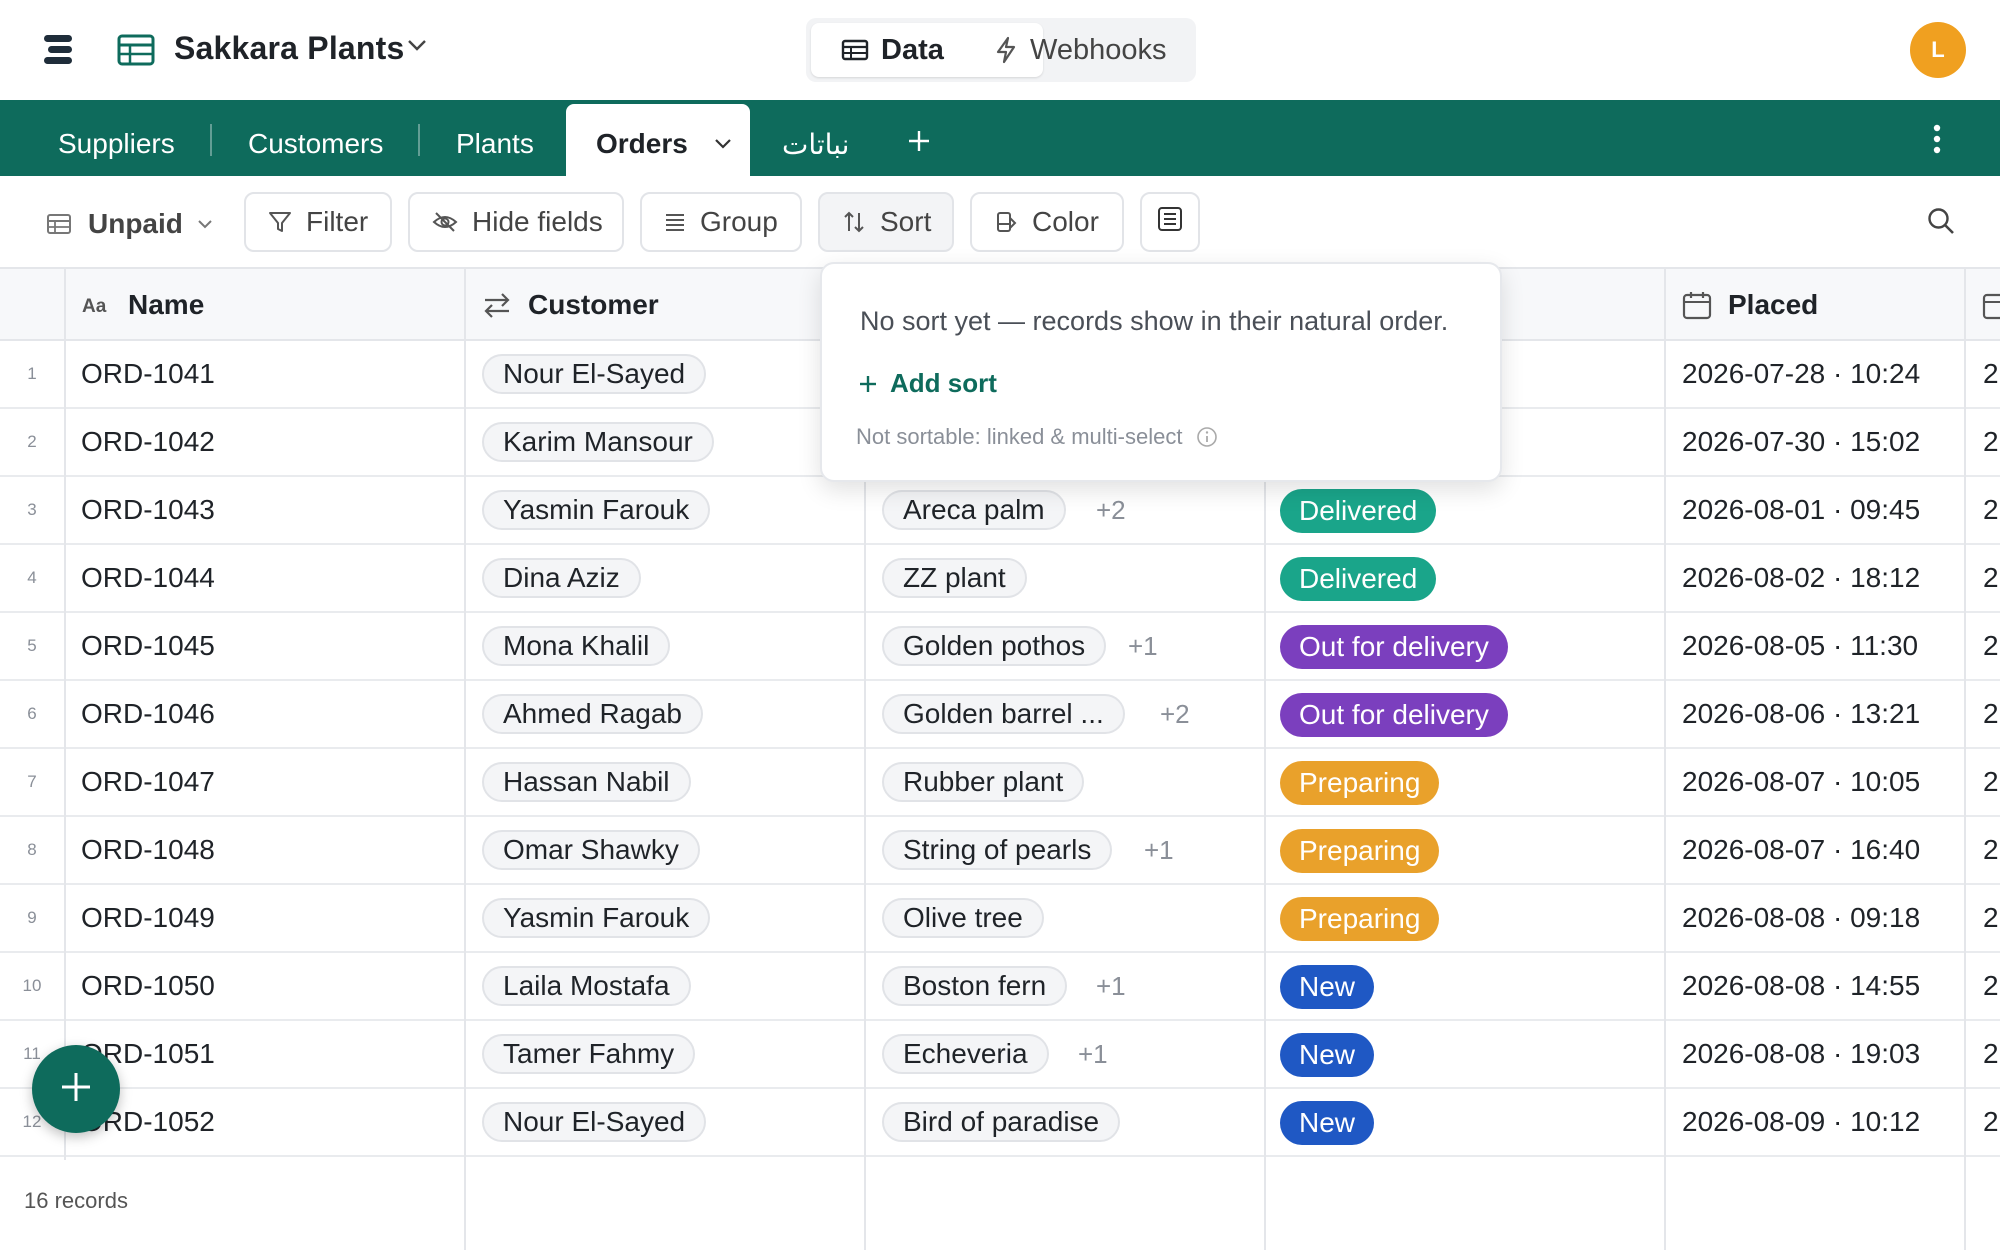 The height and width of the screenshot is (1250, 2000). I want to click on group-button: Group, so click(721, 222).